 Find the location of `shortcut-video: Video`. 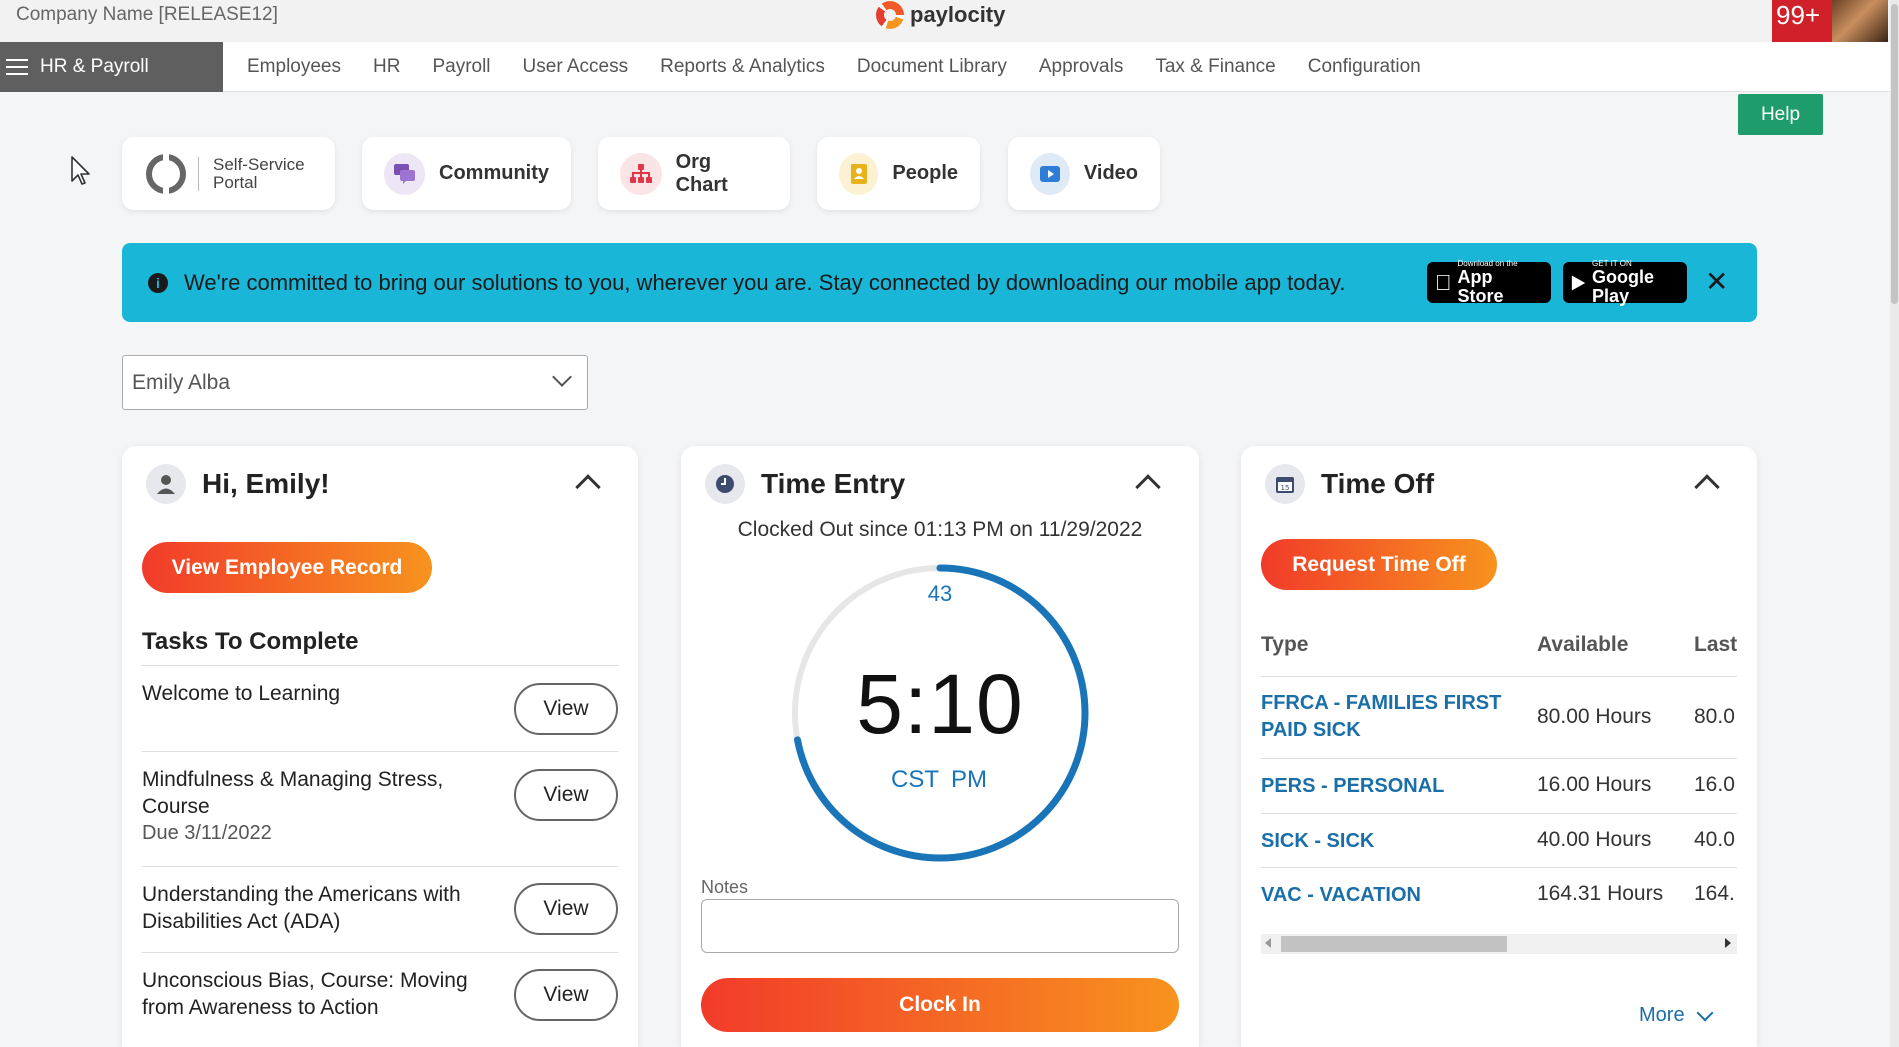

shortcut-video: Video is located at coordinates (1084, 173).